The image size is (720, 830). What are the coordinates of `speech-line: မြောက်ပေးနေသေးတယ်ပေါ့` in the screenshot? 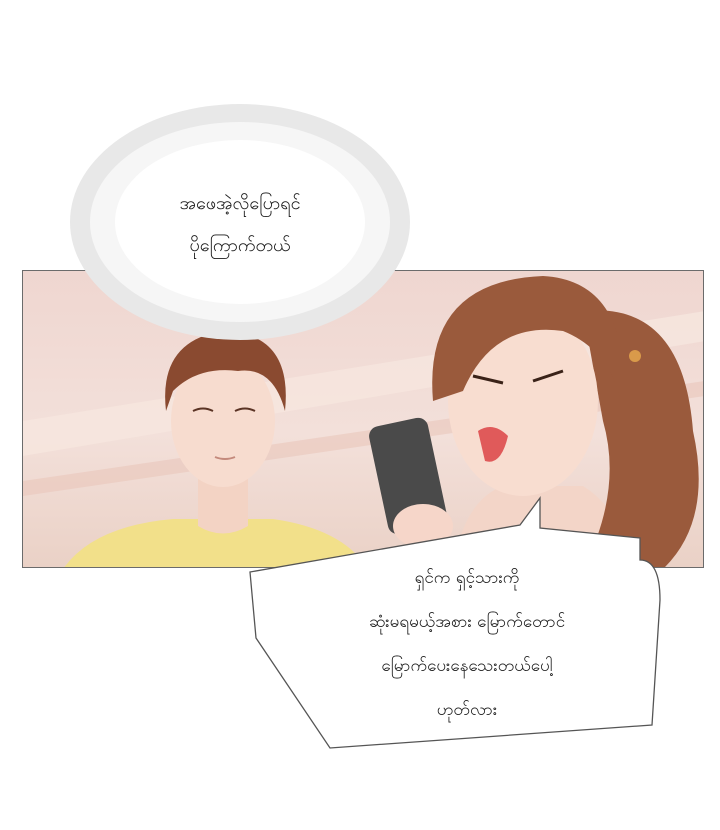 It's located at (467, 666).